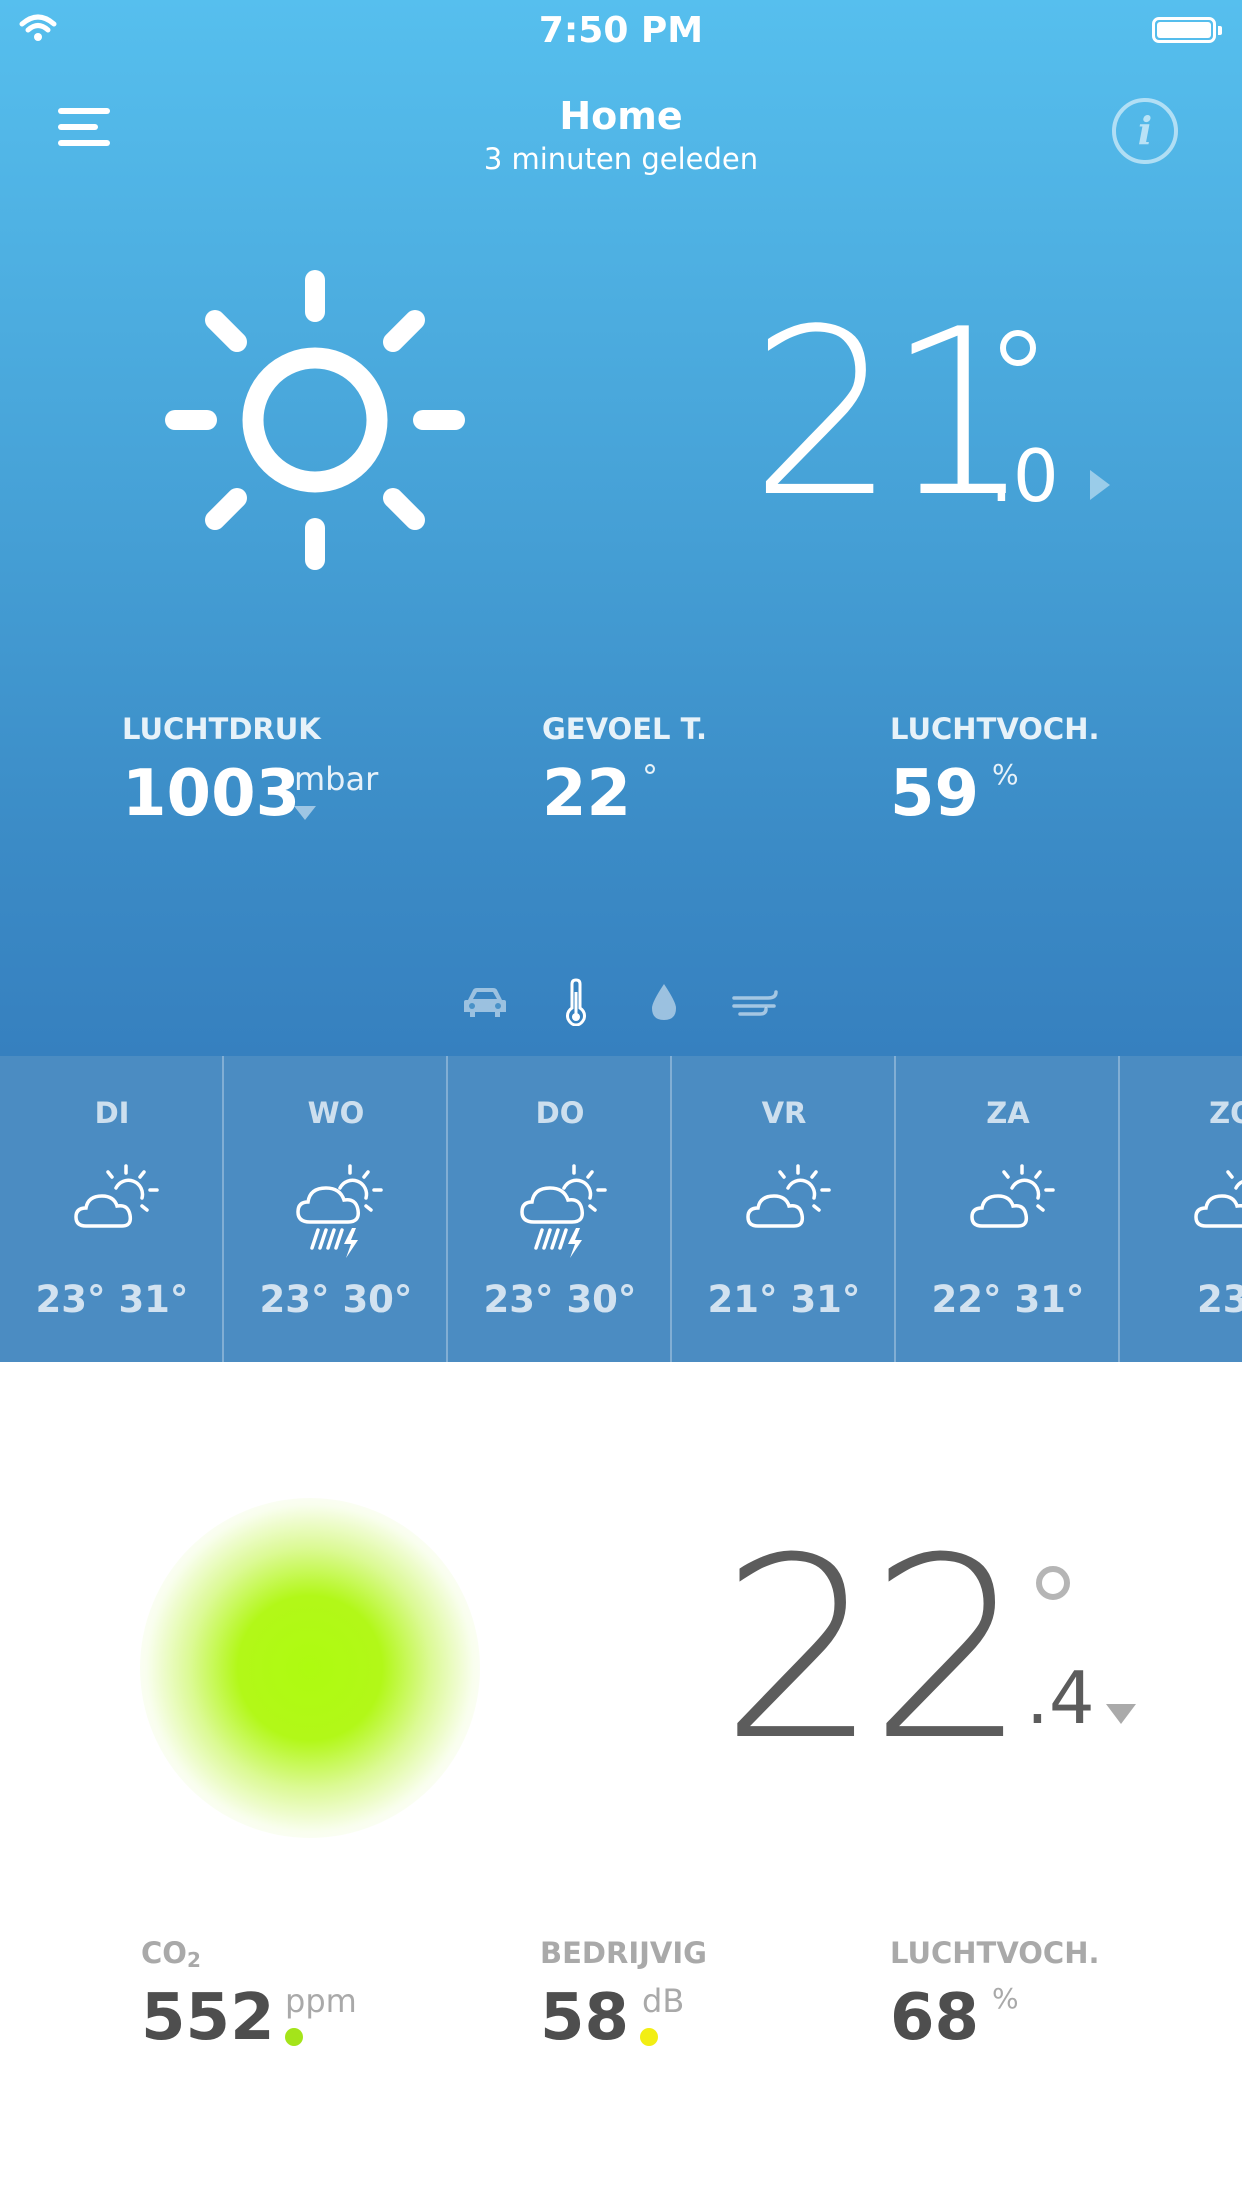 The height and width of the screenshot is (2208, 1242). What do you see at coordinates (623, 1953) in the screenshot?
I see `noise-label: BEDRIJVIG` at bounding box center [623, 1953].